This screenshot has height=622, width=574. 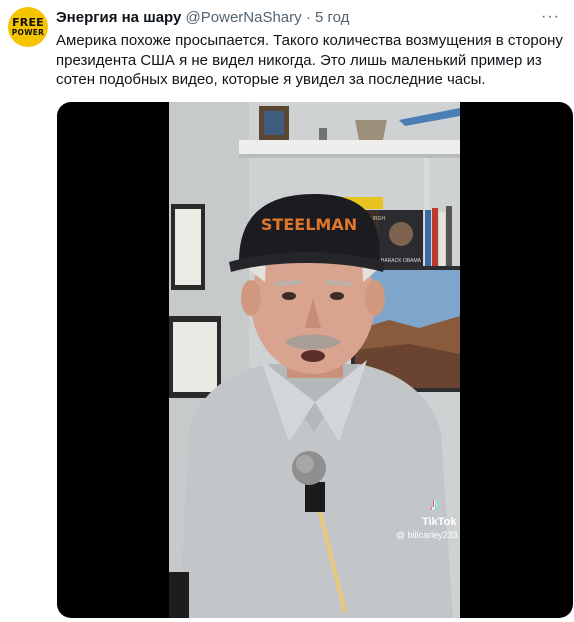 I want to click on author-handle: @PowerNaShary, so click(x=244, y=17).